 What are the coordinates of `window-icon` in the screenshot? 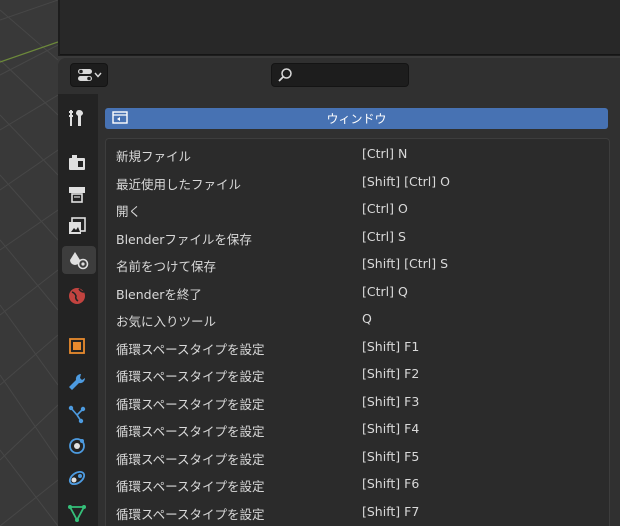 It's located at (120, 117).